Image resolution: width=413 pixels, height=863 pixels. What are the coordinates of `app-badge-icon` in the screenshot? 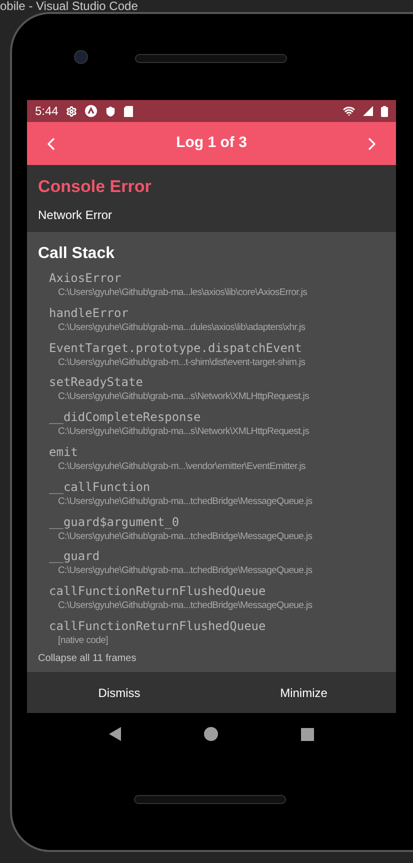 It's located at (91, 111).